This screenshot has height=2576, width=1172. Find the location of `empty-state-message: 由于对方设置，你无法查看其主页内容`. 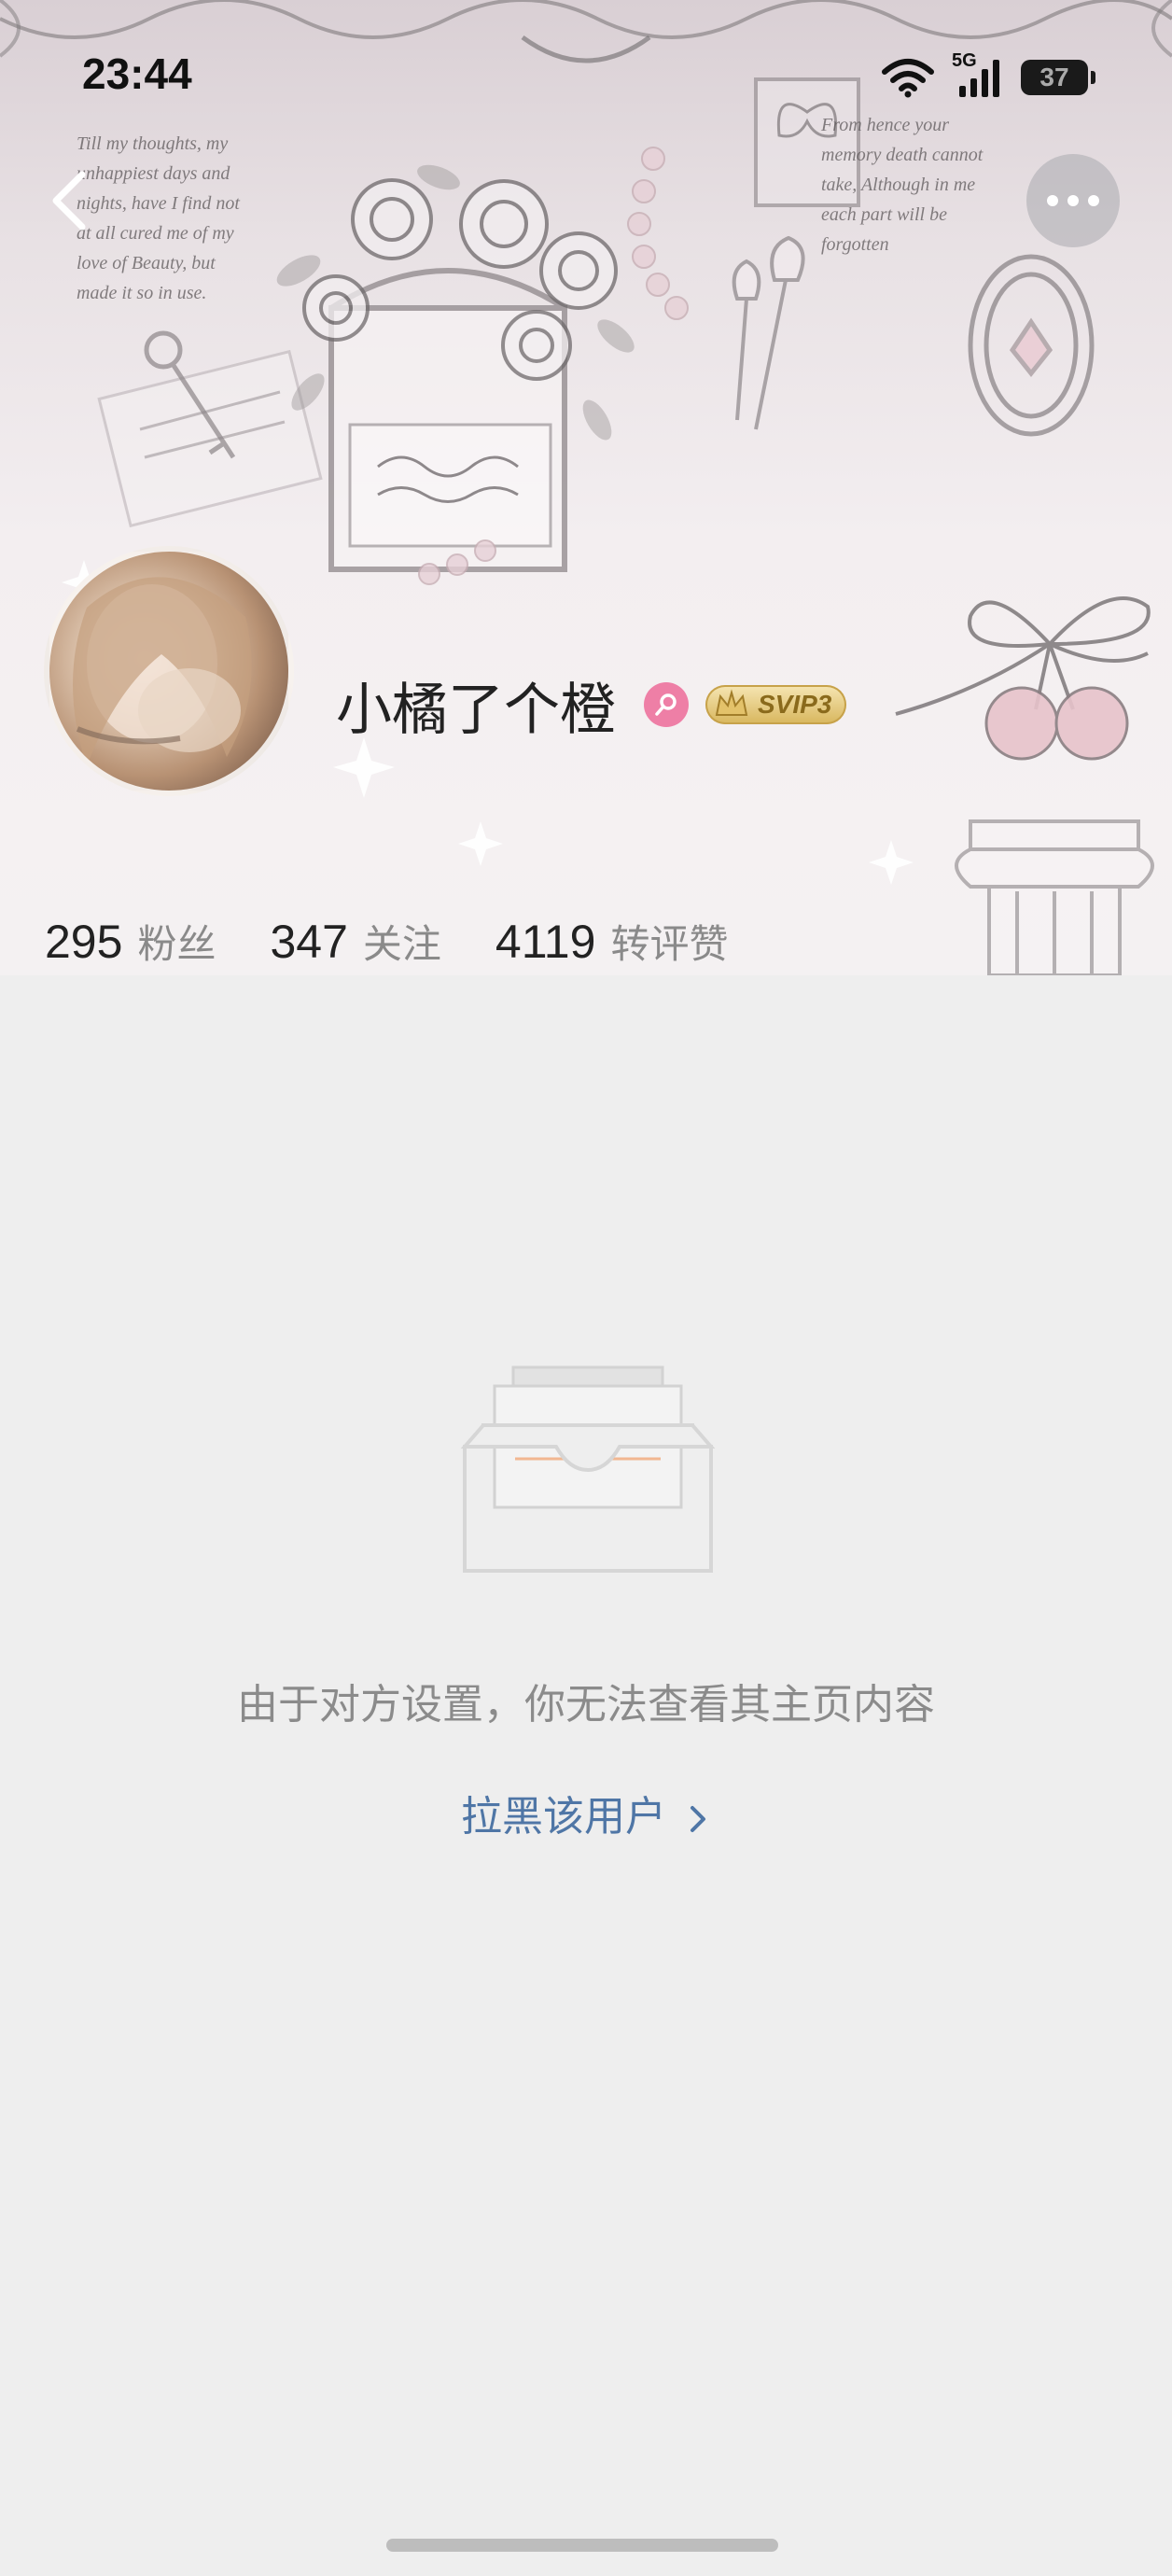

empty-state-message: 由于对方设置，你无法查看其主页内容 is located at coordinates (586, 1705).